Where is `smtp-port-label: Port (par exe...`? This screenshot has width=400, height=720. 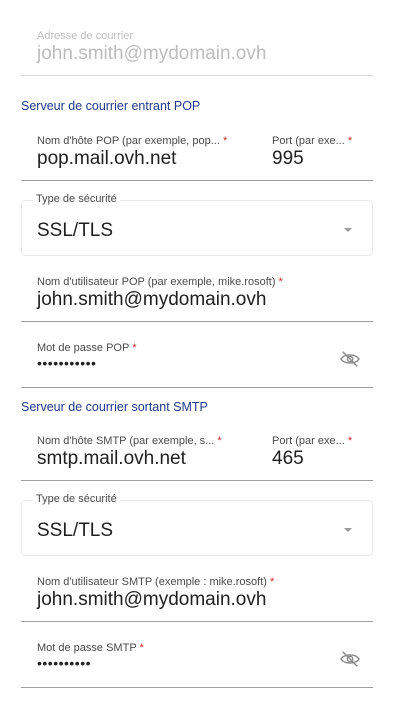
smtp-port-label: Port (par exe... is located at coordinates (308, 441).